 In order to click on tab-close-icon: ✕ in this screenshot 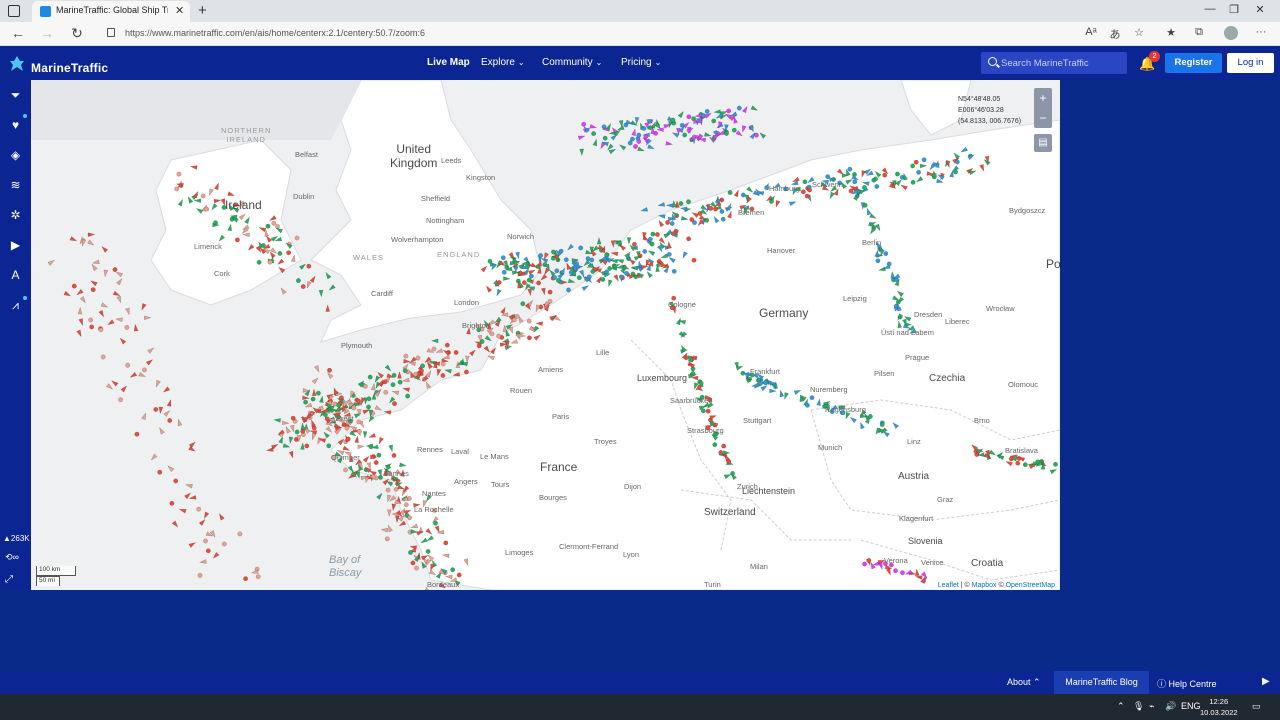, I will do `click(179, 10)`.